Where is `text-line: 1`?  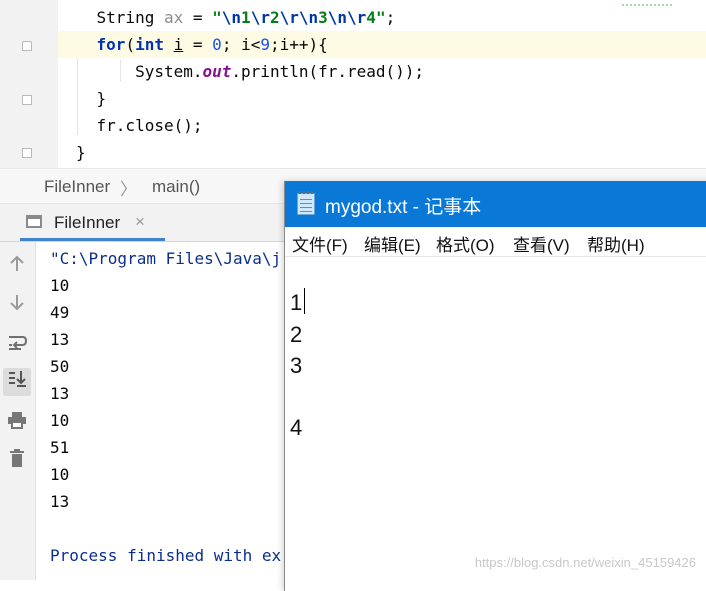 text-line: 1 is located at coordinates (298, 302).